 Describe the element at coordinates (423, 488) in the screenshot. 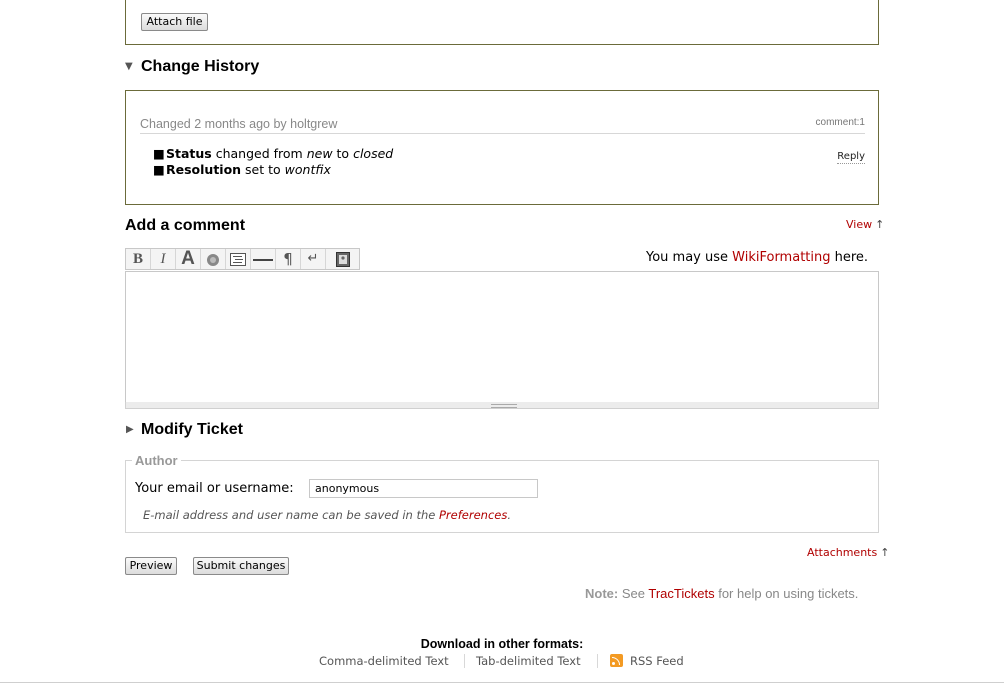

I see `author-input: anonymous` at that location.